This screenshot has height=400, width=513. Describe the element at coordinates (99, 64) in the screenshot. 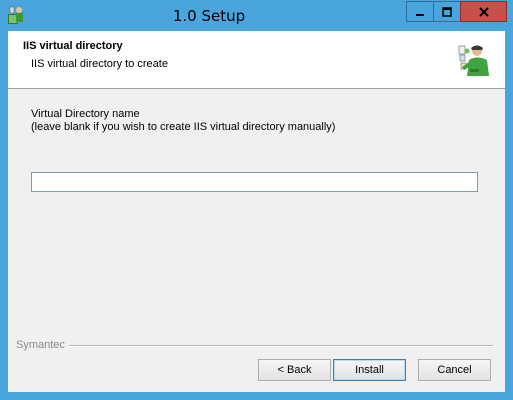

I see `page-subtitle: IIS virtual directory to create` at that location.